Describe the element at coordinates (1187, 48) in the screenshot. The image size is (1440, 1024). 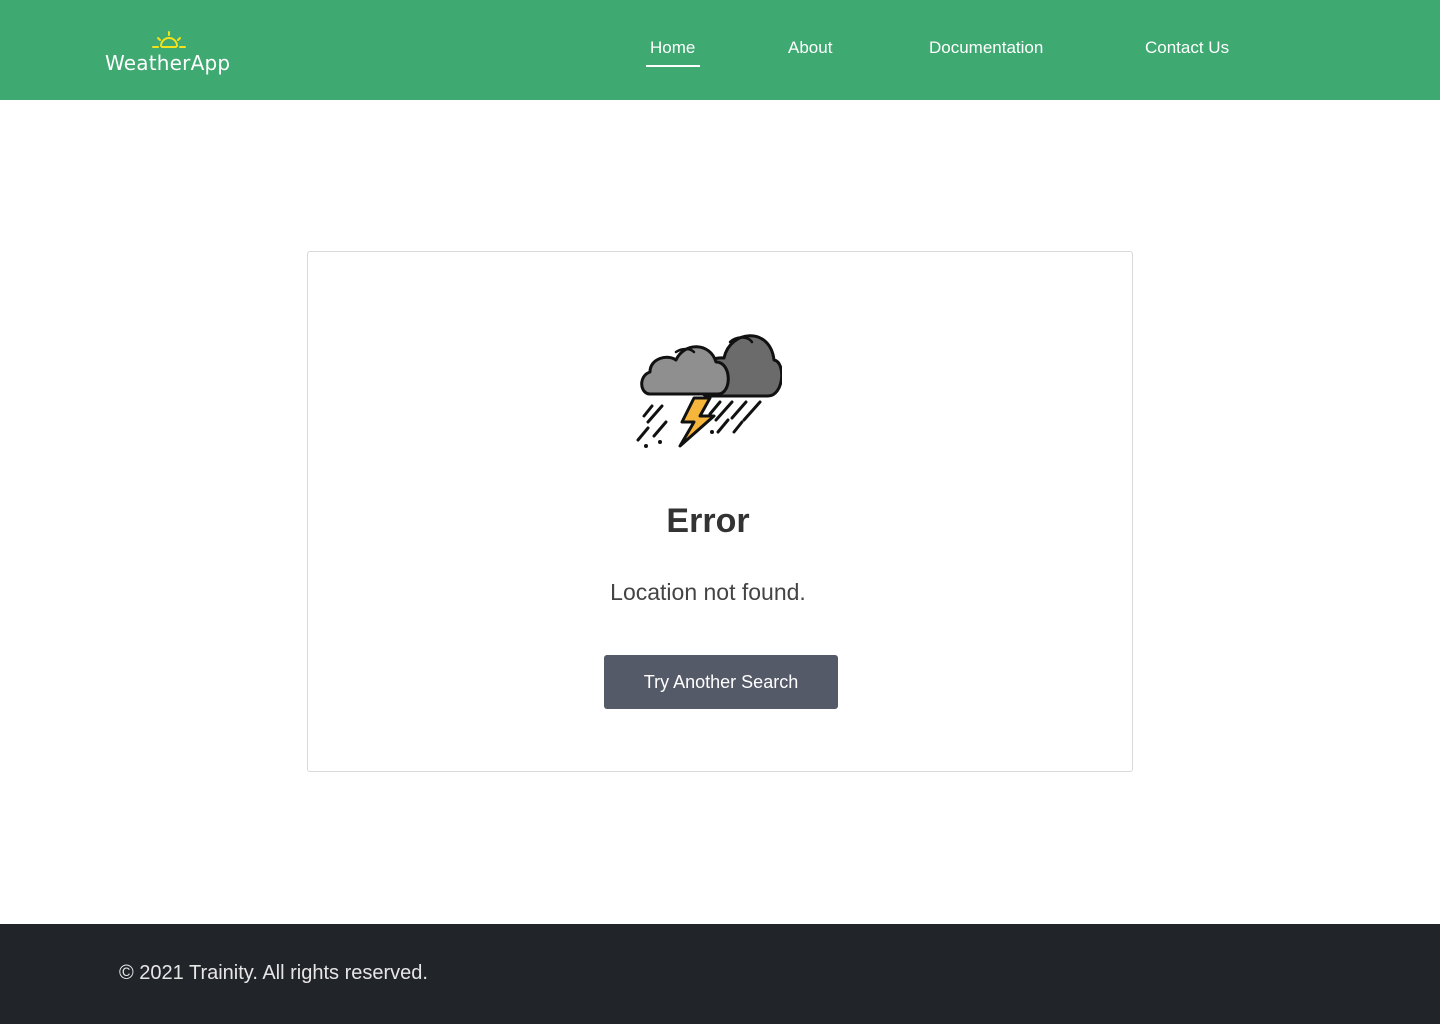
I see `nav-contact-us: Contact Us` at that location.